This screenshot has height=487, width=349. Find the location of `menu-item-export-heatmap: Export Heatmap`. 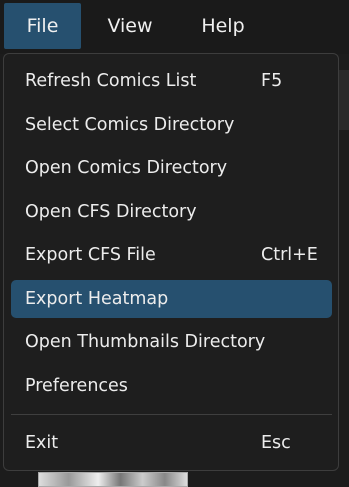

menu-item-export-heatmap: Export Heatmap is located at coordinates (171, 299).